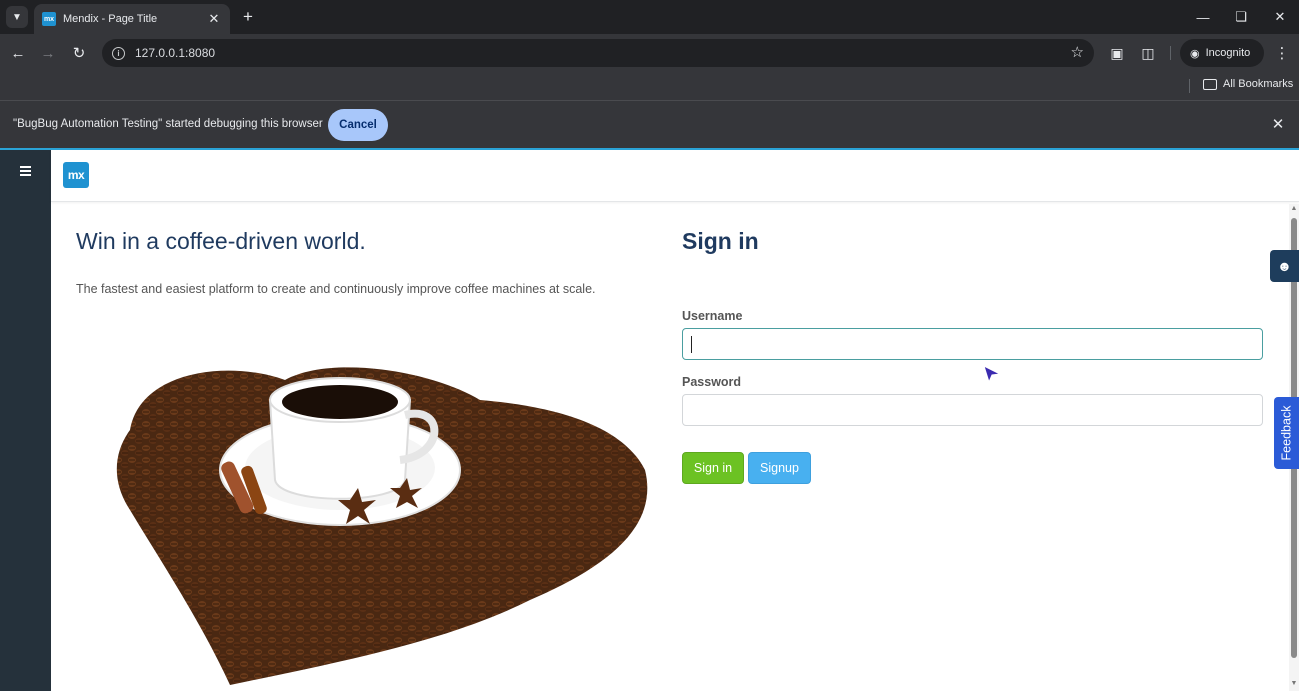 The image size is (1299, 691). Describe the element at coordinates (1228, 53) in the screenshot. I see `incognito-label: Incognito` at that location.